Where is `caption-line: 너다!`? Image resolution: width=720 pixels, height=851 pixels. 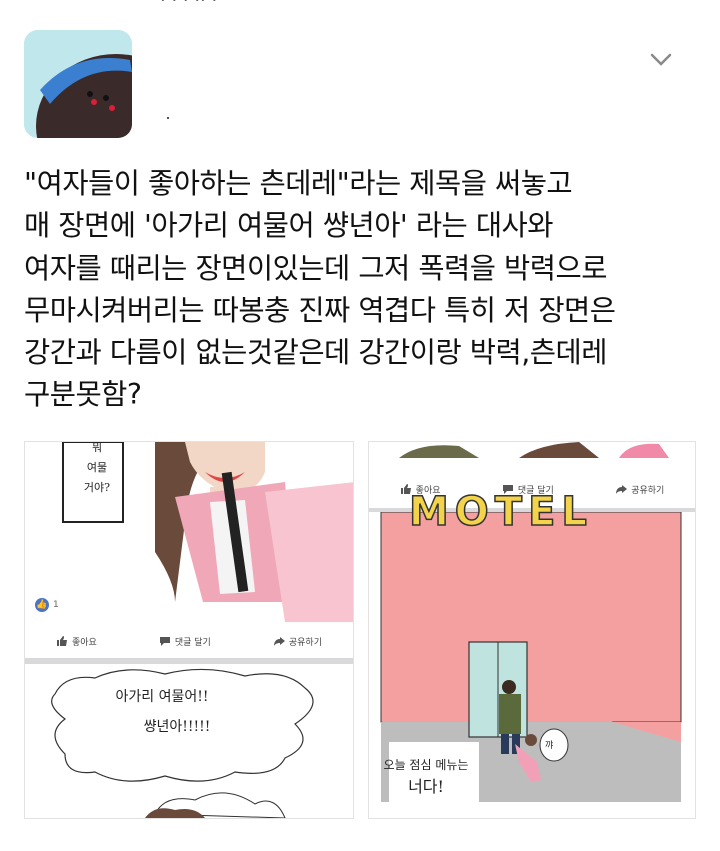 caption-line: 너다! is located at coordinates (426, 786).